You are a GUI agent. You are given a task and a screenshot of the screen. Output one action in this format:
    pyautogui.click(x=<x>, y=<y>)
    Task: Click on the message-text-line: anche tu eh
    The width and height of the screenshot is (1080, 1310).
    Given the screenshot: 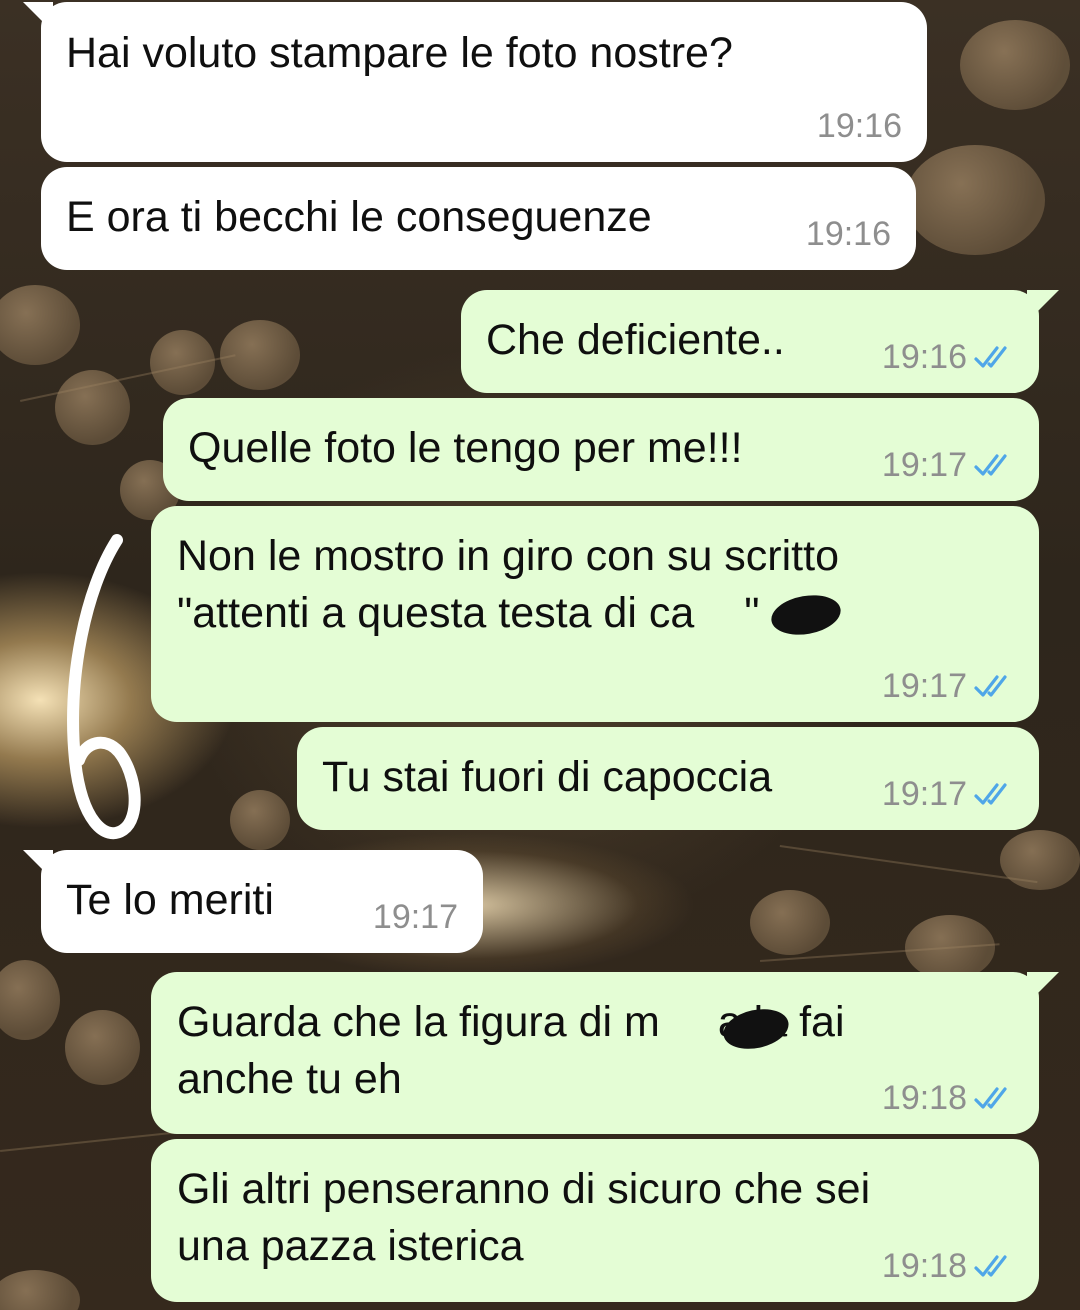 What is the action you would take?
    pyautogui.click(x=289, y=1079)
    